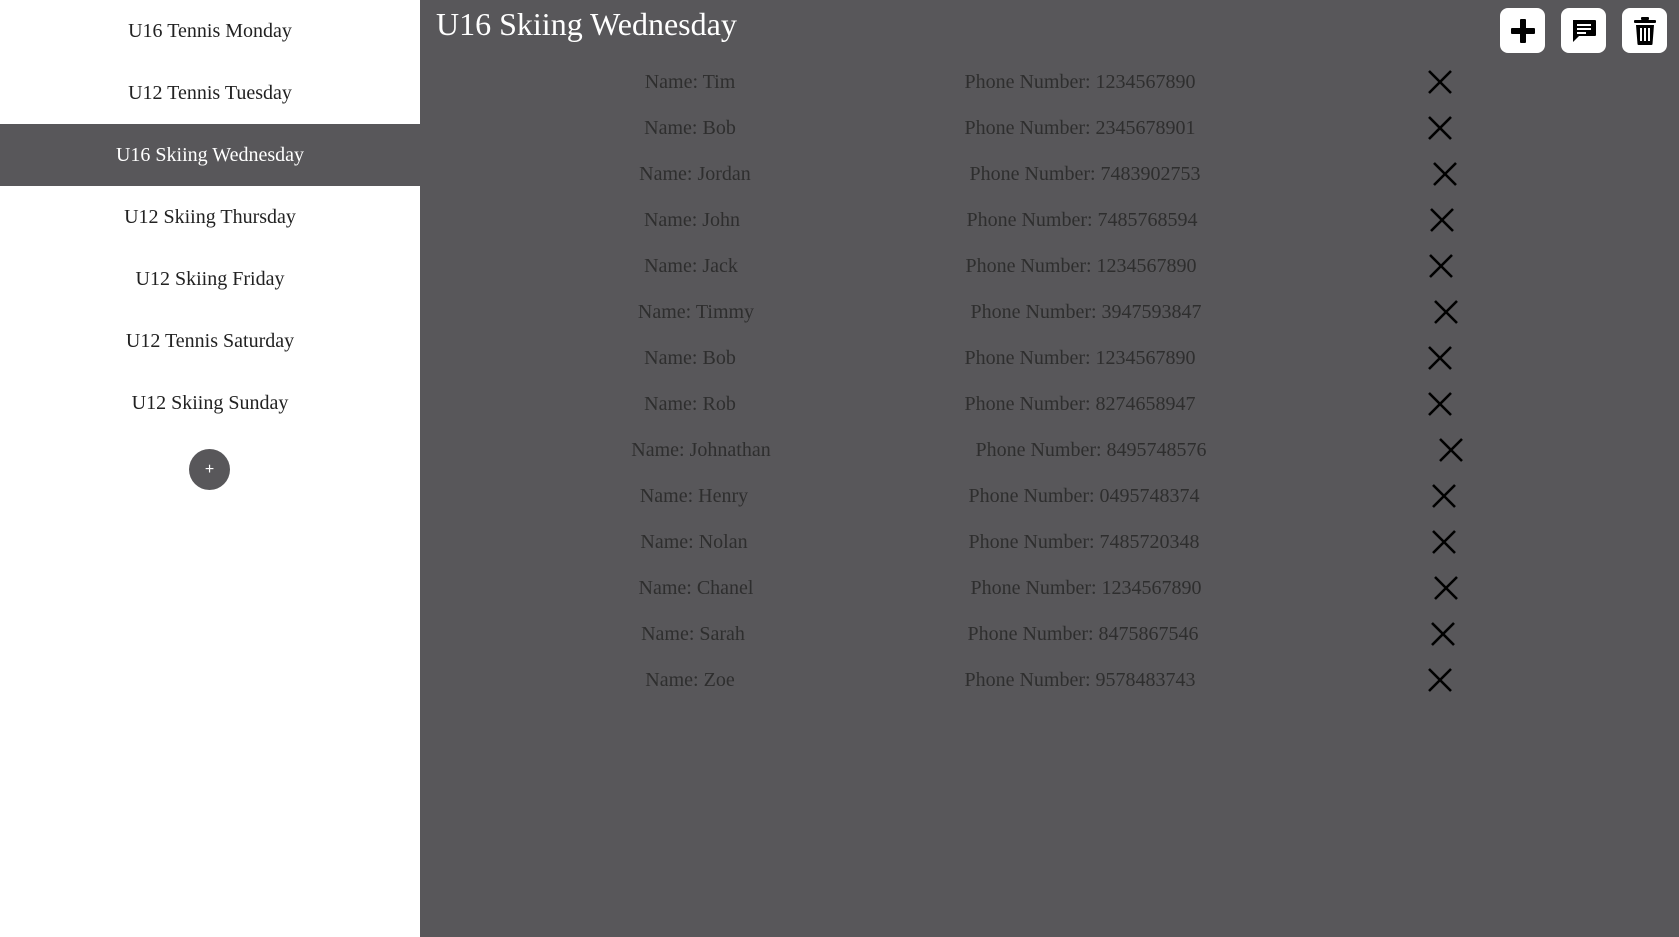 This screenshot has width=1679, height=937. I want to click on member-name: Name: Sarah, so click(693, 634).